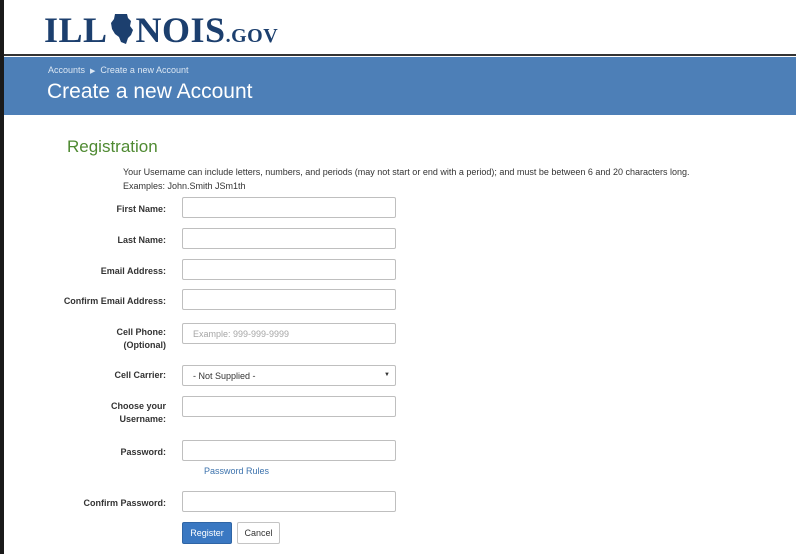 This screenshot has height=554, width=796. What do you see at coordinates (138, 406) in the screenshot?
I see `username-label-line-1: Choose your` at bounding box center [138, 406].